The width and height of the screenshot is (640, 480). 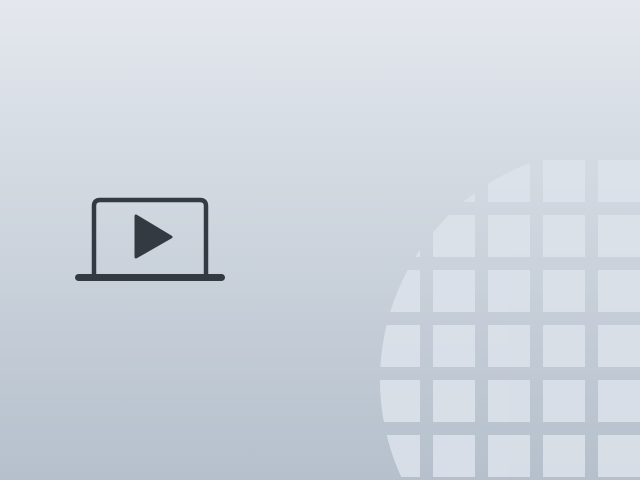 What do you see at coordinates (153, 236) in the screenshot?
I see `play-icon` at bounding box center [153, 236].